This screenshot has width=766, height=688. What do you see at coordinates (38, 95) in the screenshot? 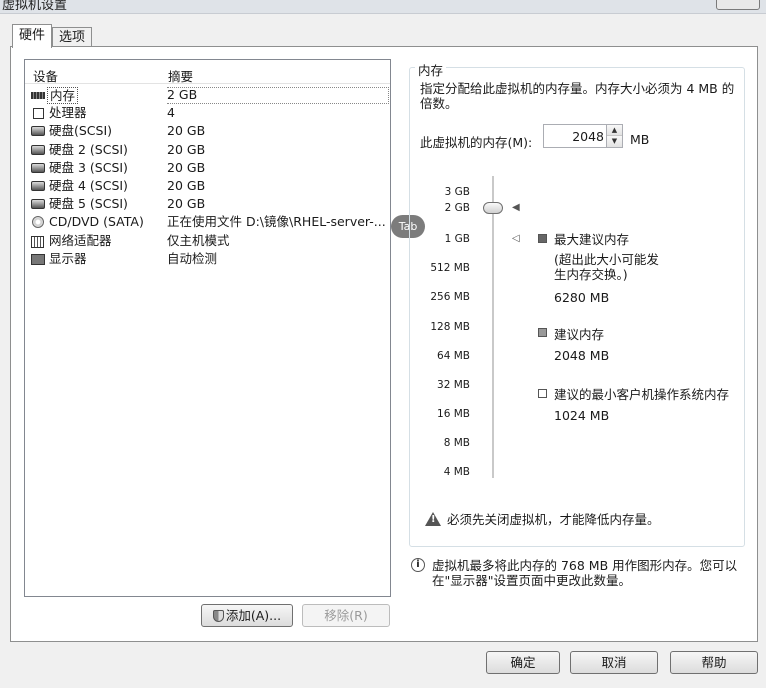
I see `memory-icon` at bounding box center [38, 95].